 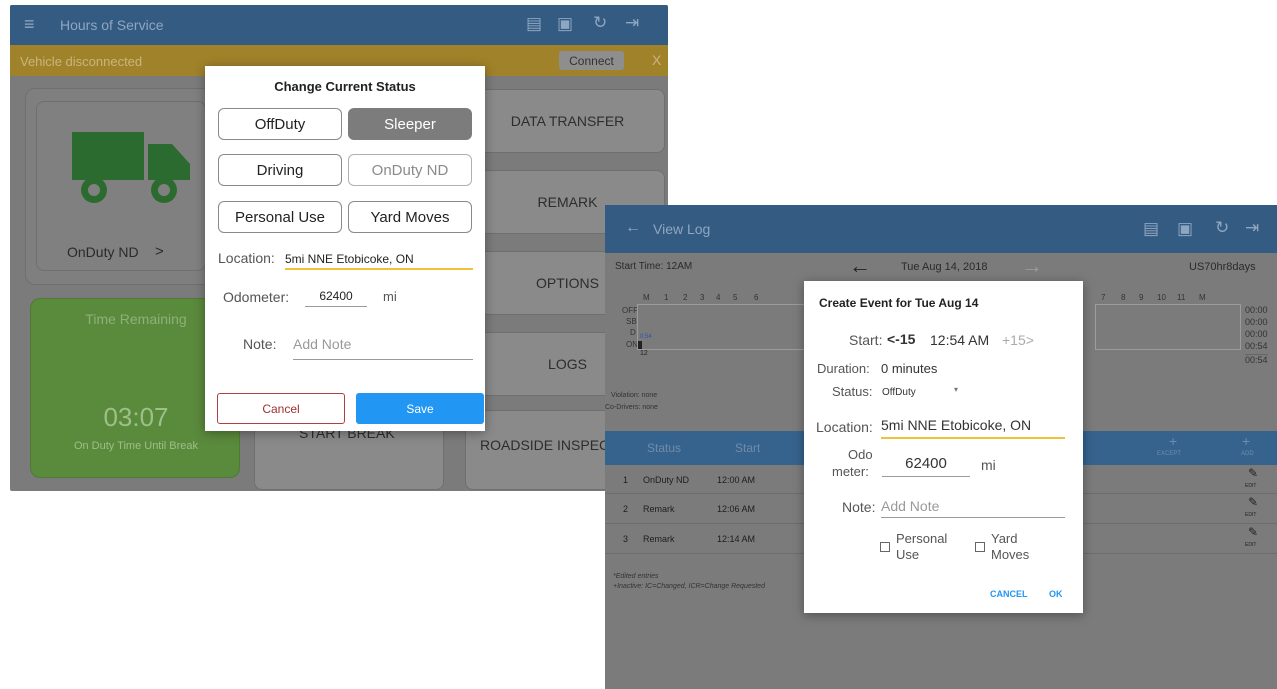 What do you see at coordinates (1018, 340) in the screenshot?
I see `plus-15-button: +15>` at bounding box center [1018, 340].